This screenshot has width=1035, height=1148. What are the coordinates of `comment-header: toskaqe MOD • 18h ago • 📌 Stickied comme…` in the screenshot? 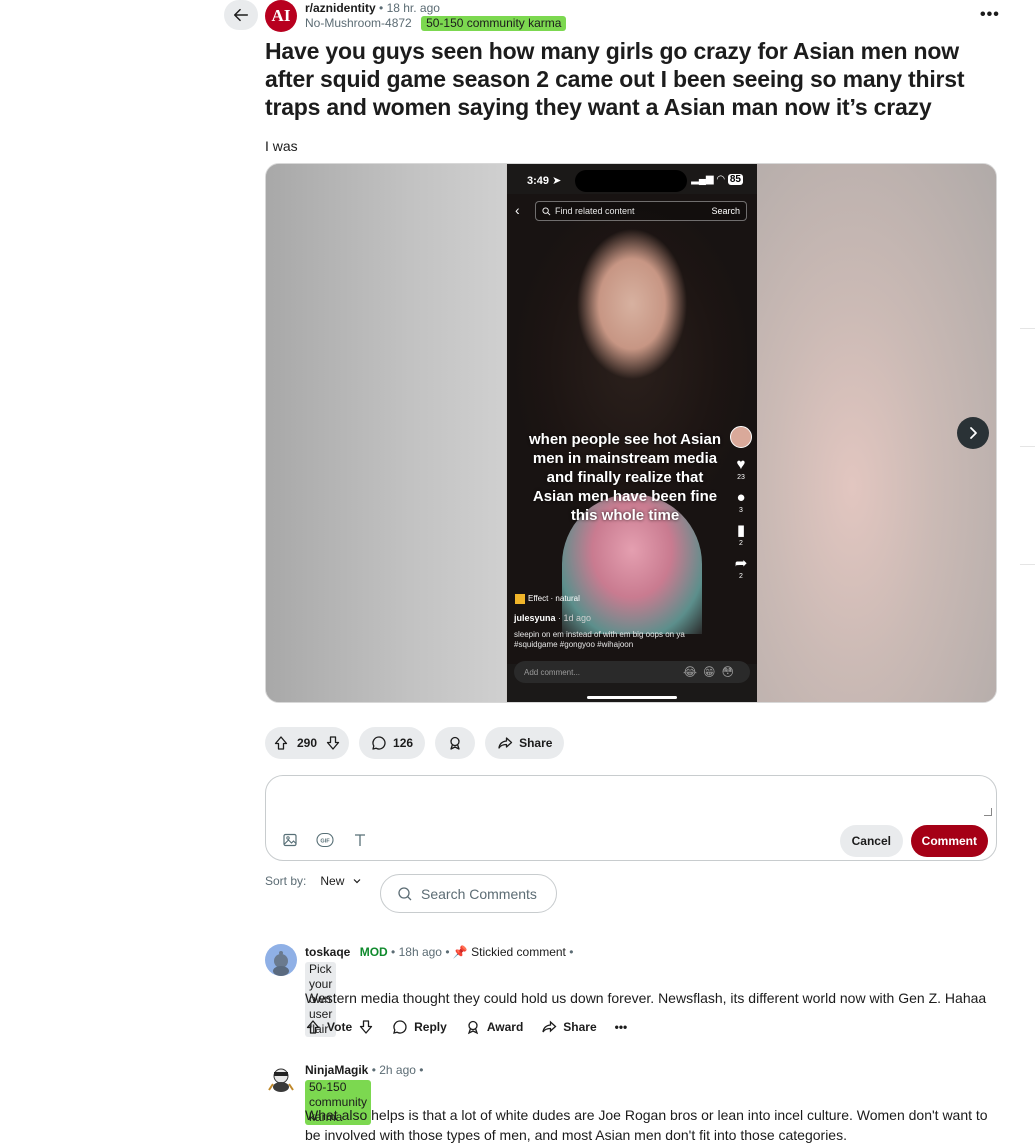 It's located at (439, 952).